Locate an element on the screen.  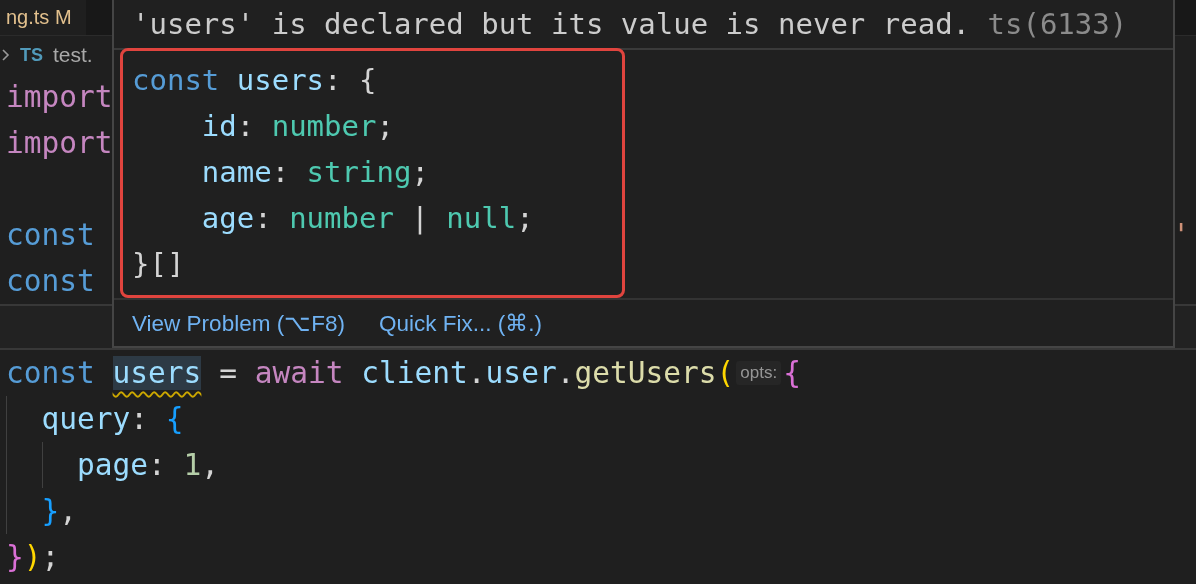
action-link: Quick Fix... (⌘.) is located at coordinates (460, 323).